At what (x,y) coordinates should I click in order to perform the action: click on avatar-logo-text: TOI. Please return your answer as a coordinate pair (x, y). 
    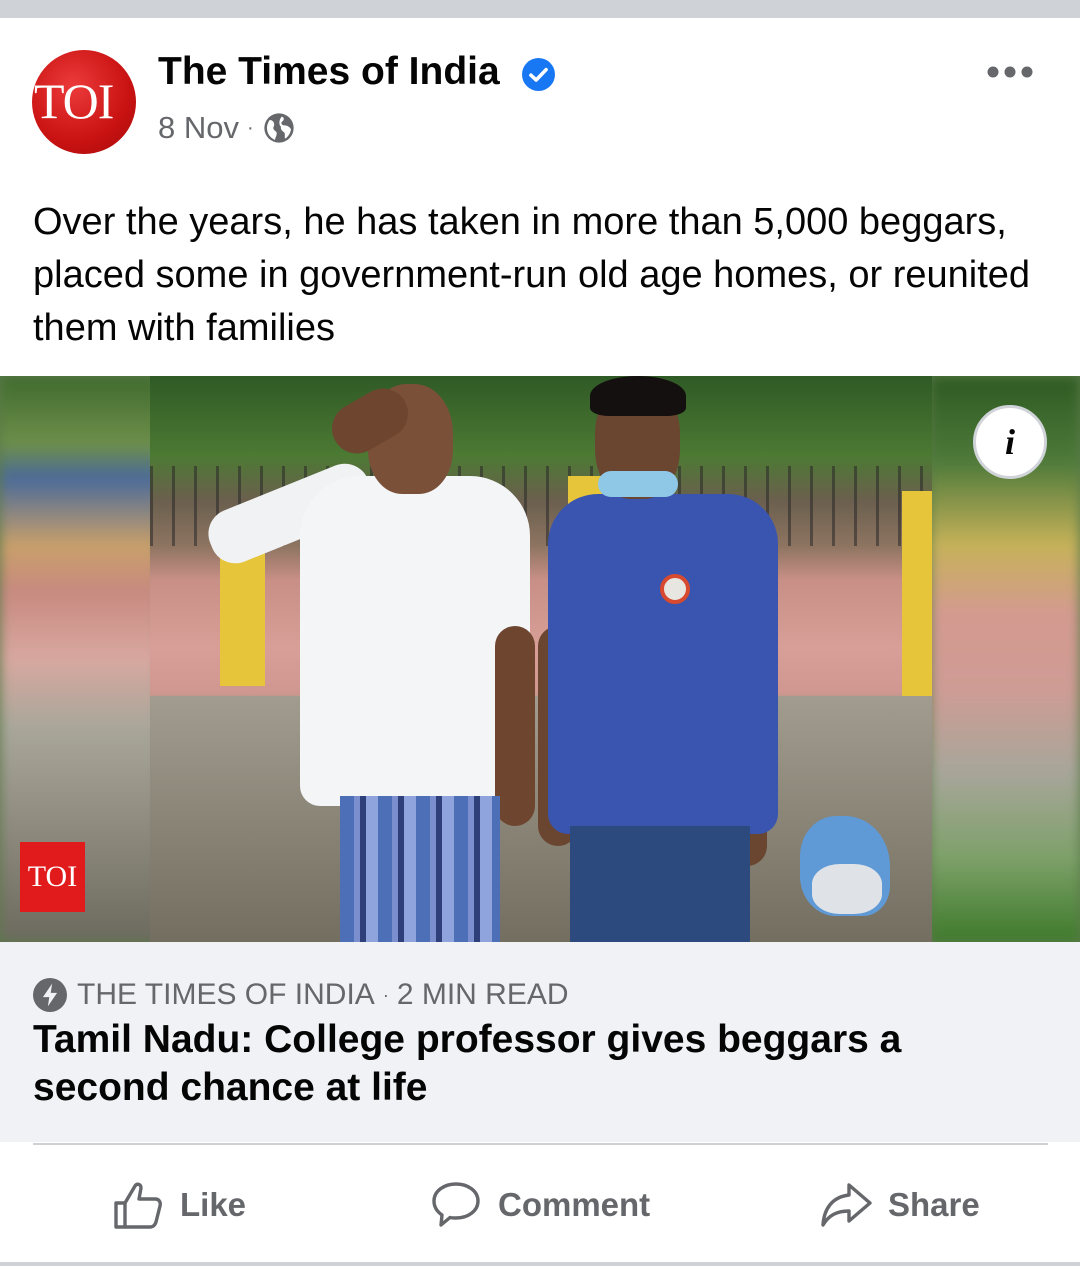
    Looking at the image, I should click on (74, 101).